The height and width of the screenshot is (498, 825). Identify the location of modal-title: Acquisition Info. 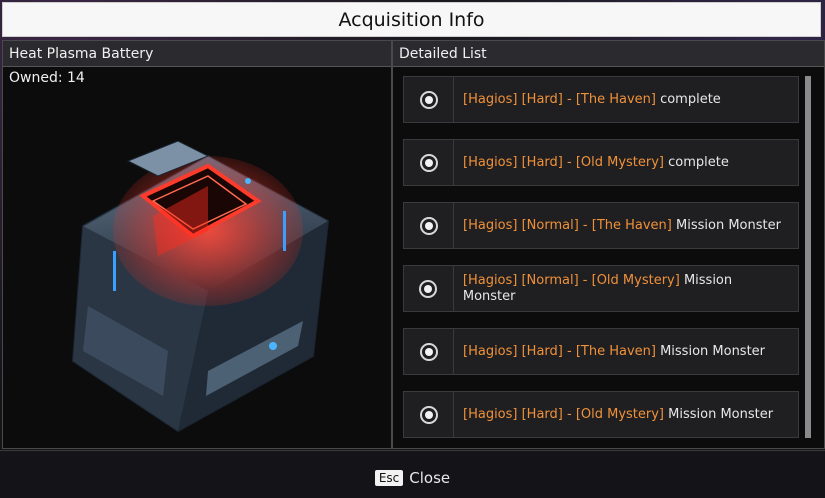
(411, 19).